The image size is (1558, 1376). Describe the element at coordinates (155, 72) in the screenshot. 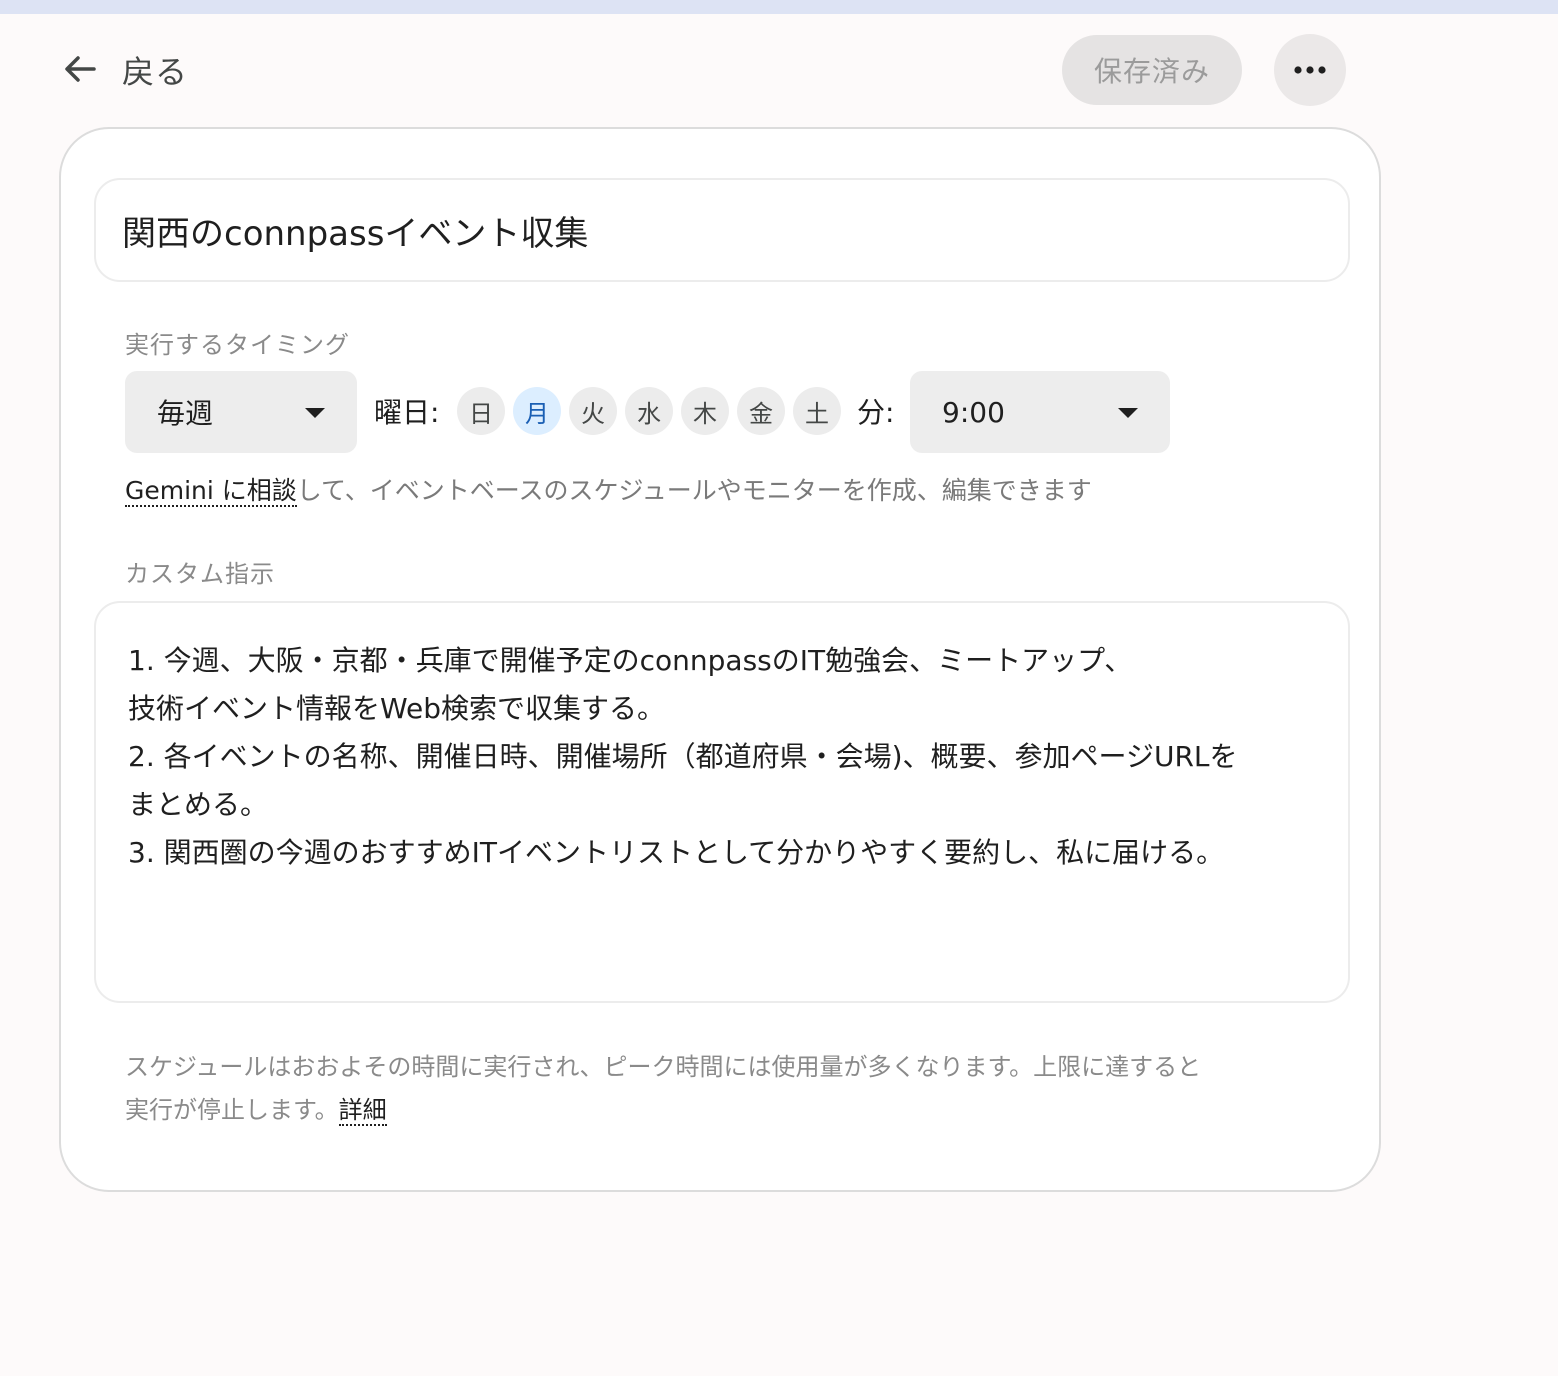

I see `back-label: 戻る` at that location.